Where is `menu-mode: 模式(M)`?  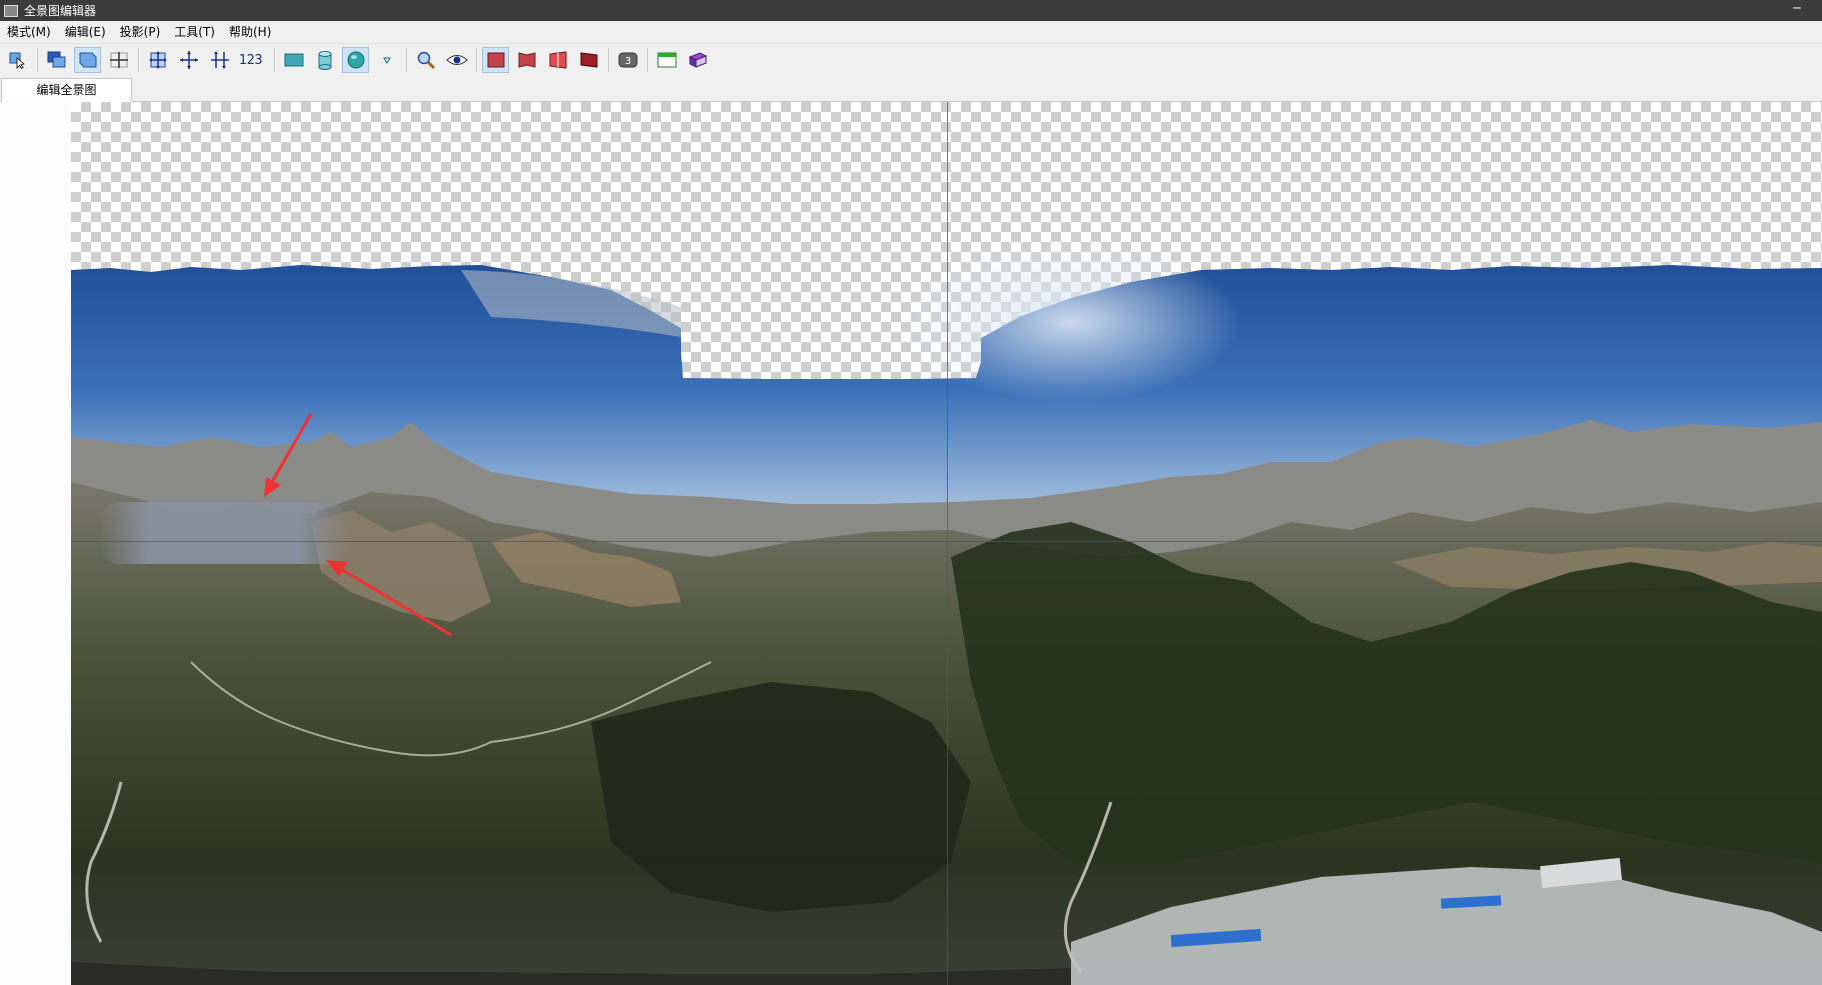
menu-mode: 模式(M) is located at coordinates (29, 32).